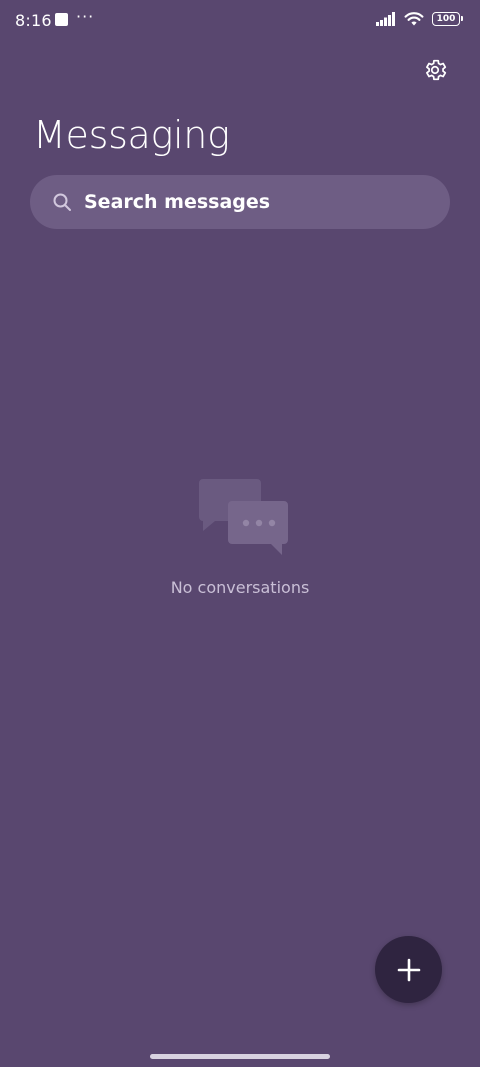 This screenshot has height=1067, width=480. I want to click on signal-icon, so click(385, 18).